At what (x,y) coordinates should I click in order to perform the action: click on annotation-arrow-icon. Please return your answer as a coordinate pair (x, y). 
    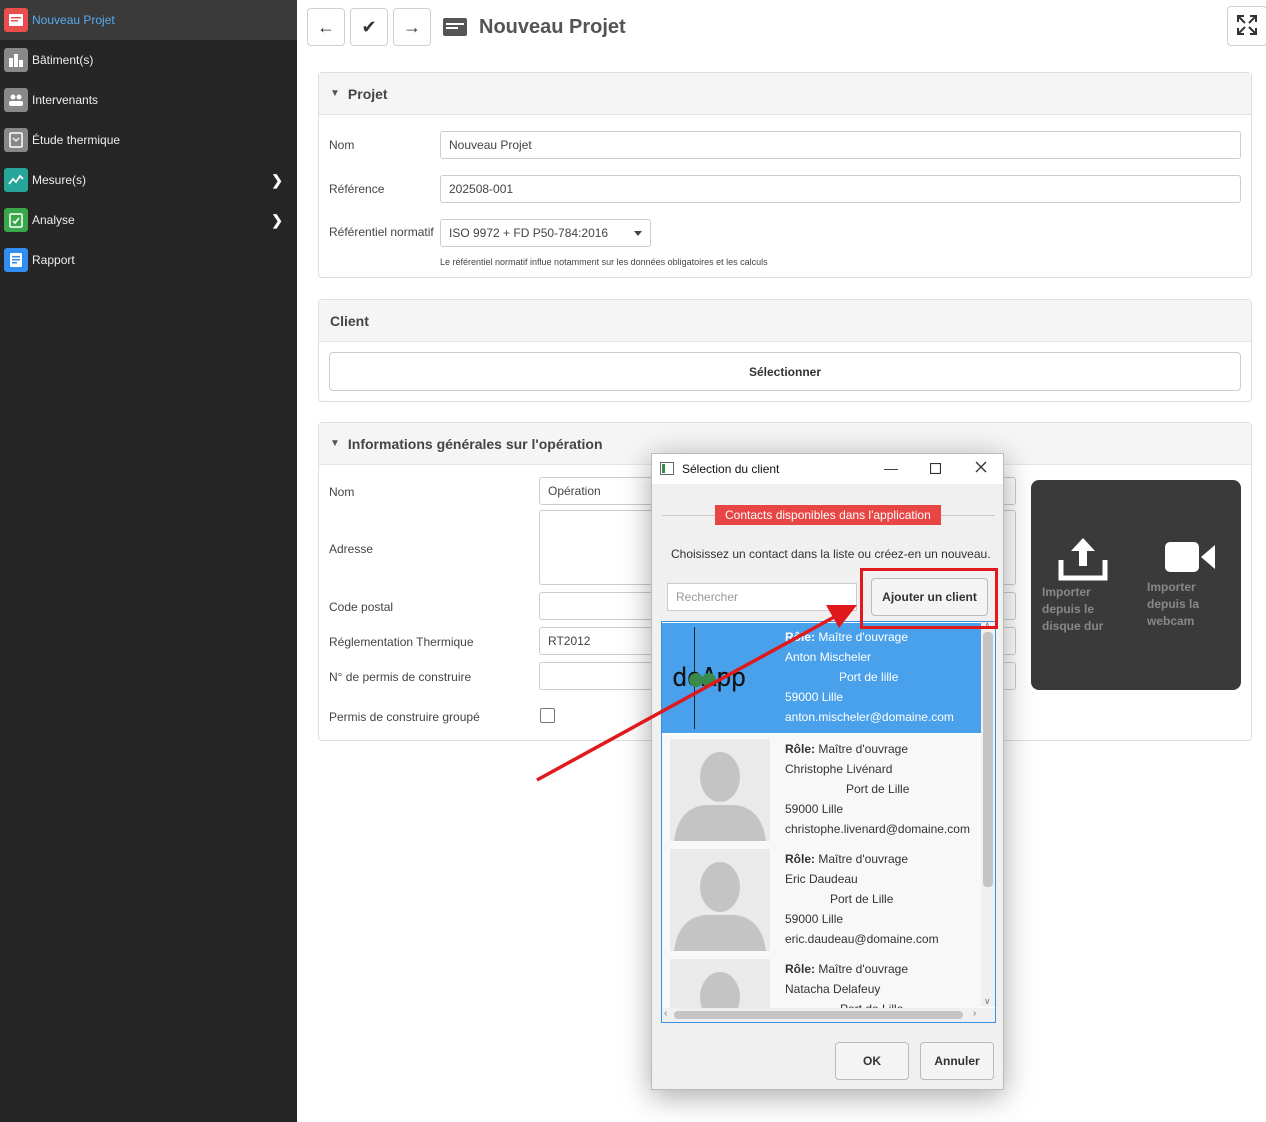
    Looking at the image, I should click on (696, 693).